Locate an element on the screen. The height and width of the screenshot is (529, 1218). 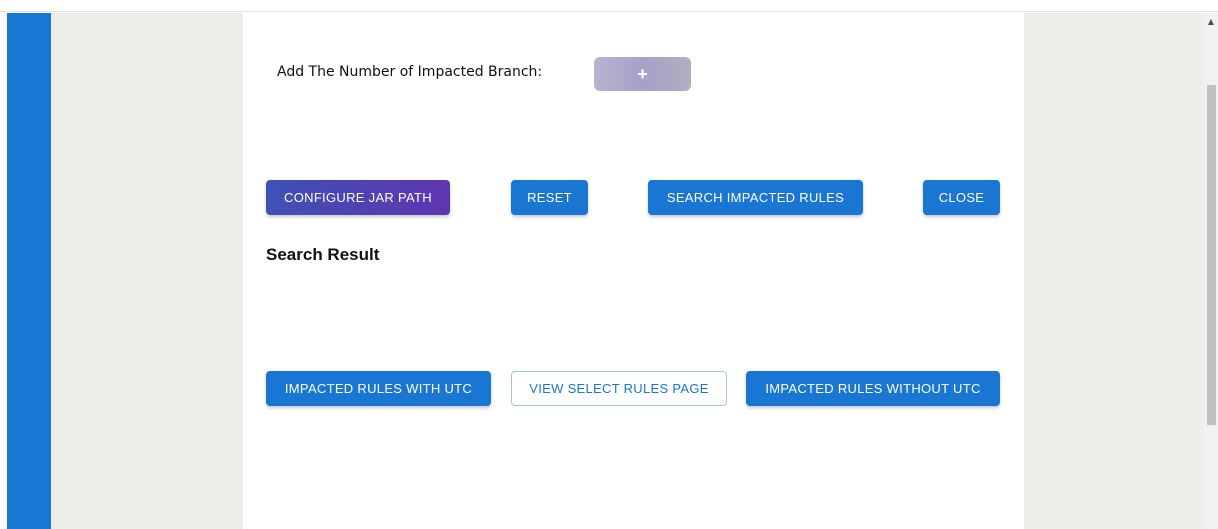
vertical-scrollbar: ▲ is located at coordinates (1211, 271).